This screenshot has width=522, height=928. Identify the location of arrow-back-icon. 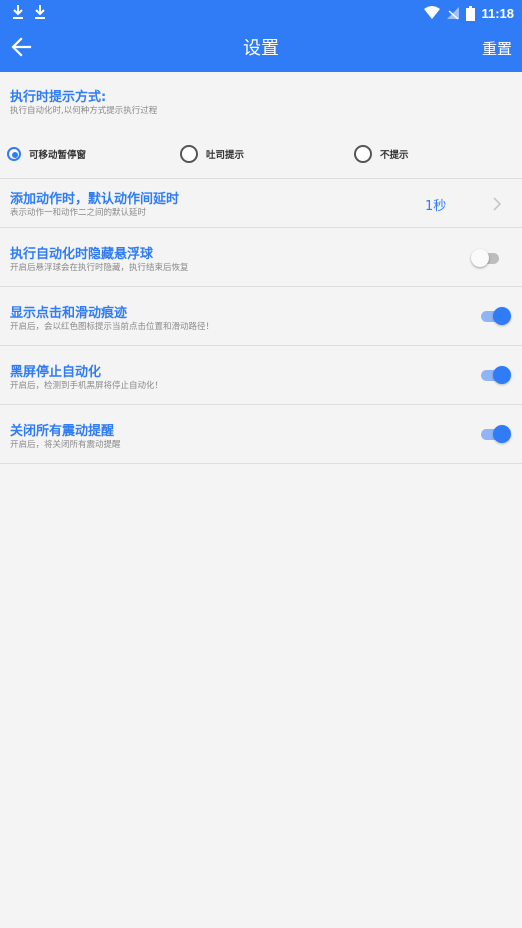
(21, 47).